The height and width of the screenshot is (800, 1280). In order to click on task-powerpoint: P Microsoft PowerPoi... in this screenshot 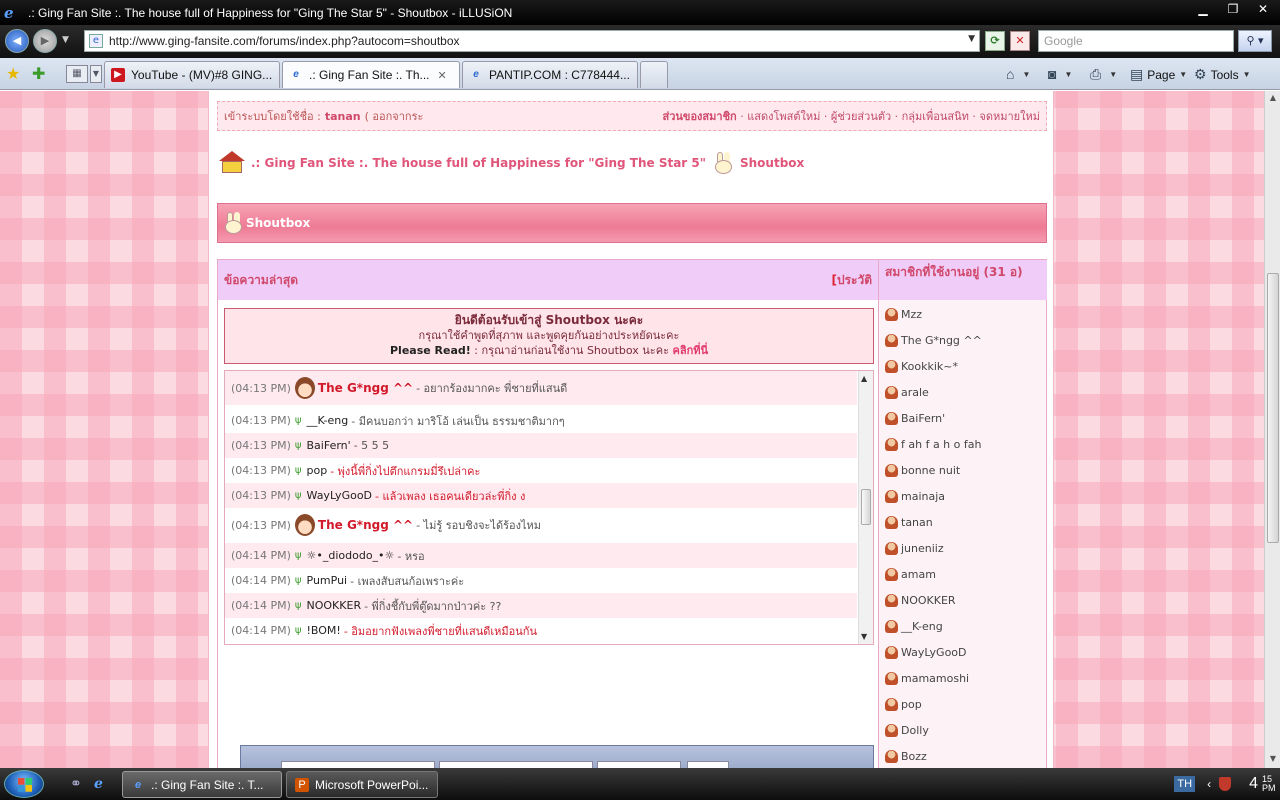, I will do `click(362, 784)`.